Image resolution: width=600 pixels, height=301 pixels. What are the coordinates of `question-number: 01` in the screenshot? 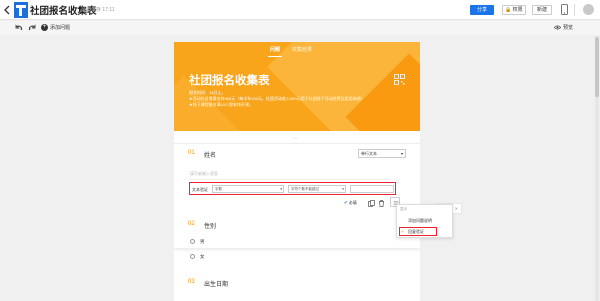 It's located at (191, 153).